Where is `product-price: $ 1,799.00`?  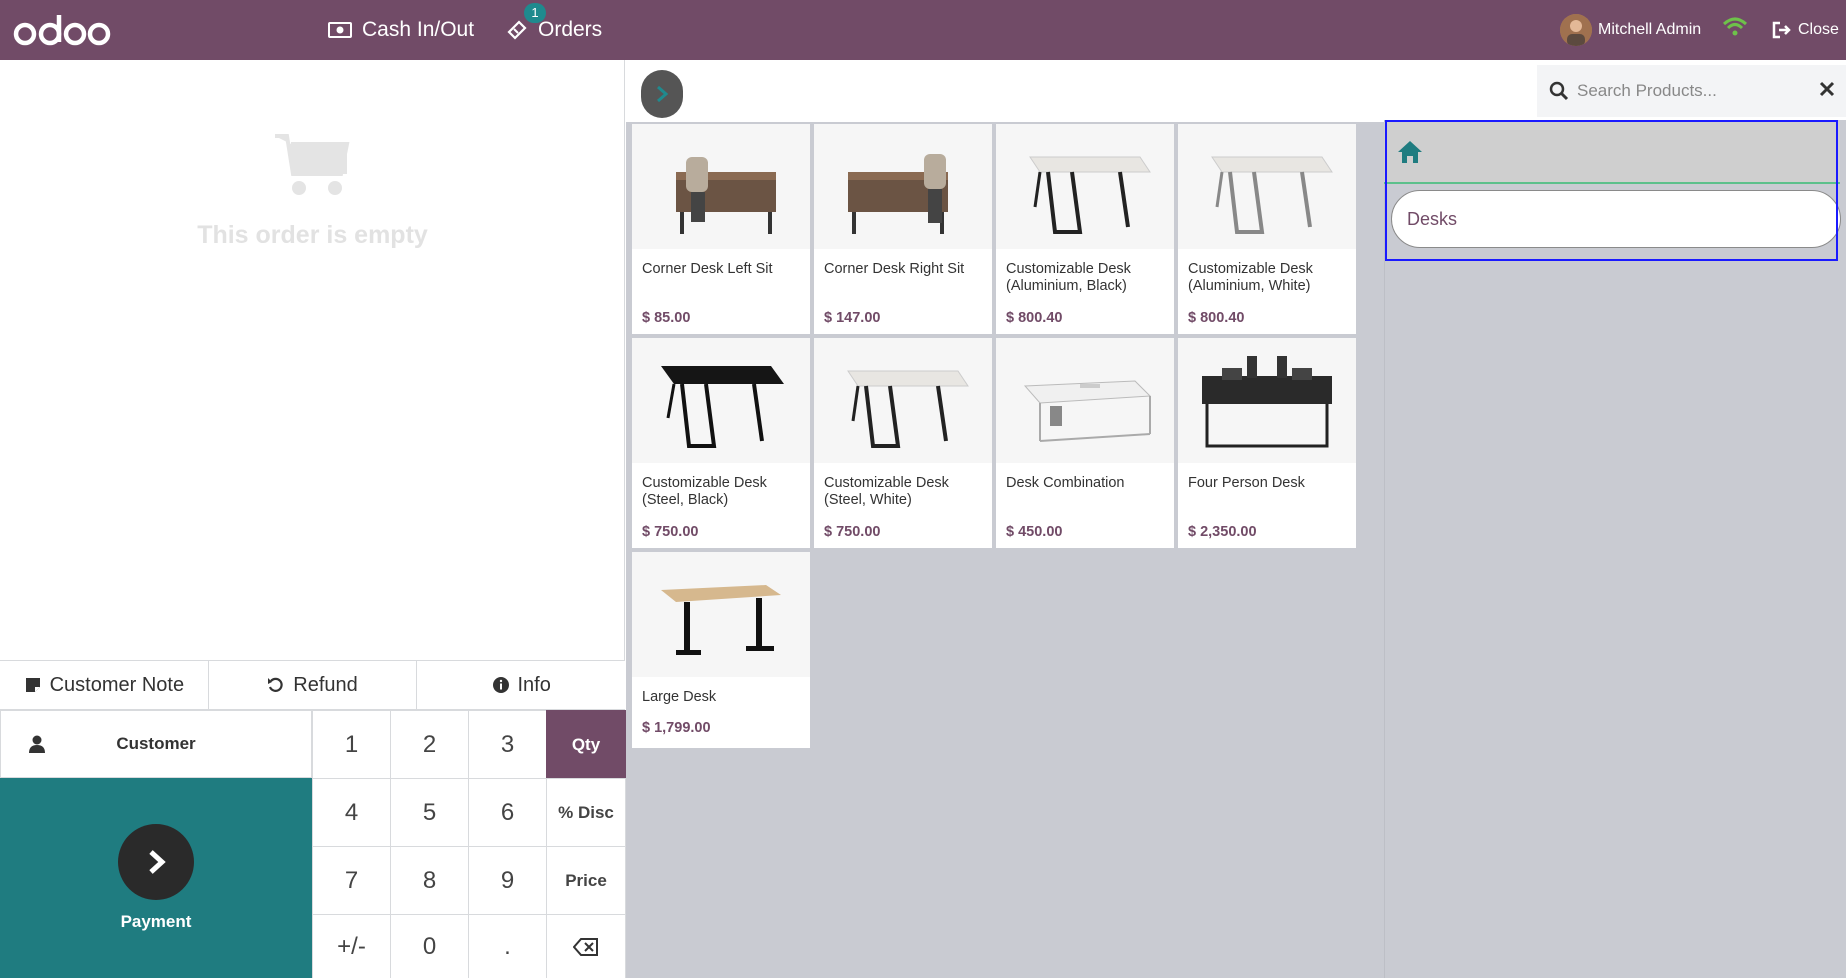
product-price: $ 1,799.00 is located at coordinates (676, 728).